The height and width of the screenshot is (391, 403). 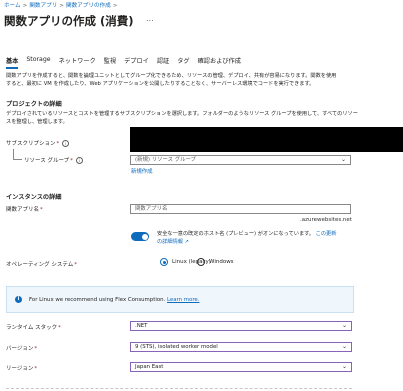 What do you see at coordinates (191, 262) in the screenshot?
I see `radio-linux-label: Linux (legacy)` at bounding box center [191, 262].